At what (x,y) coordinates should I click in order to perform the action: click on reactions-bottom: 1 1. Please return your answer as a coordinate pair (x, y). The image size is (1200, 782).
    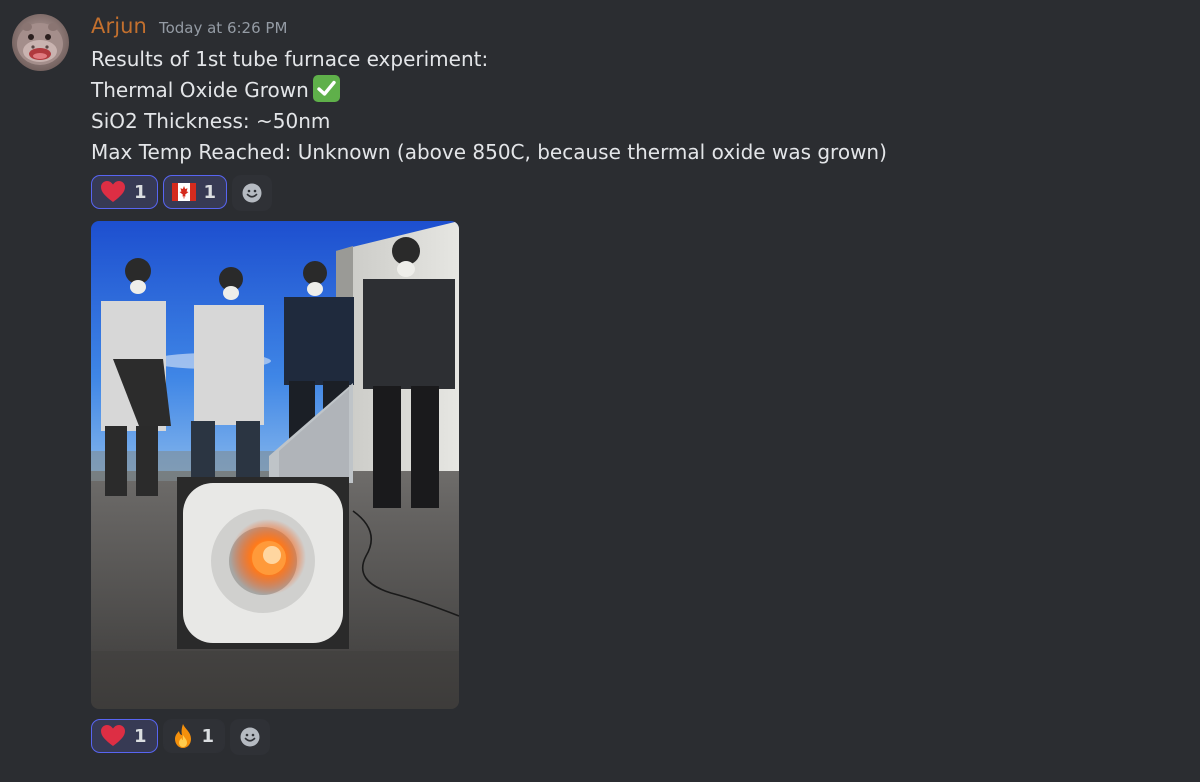
    Looking at the image, I should click on (636, 737).